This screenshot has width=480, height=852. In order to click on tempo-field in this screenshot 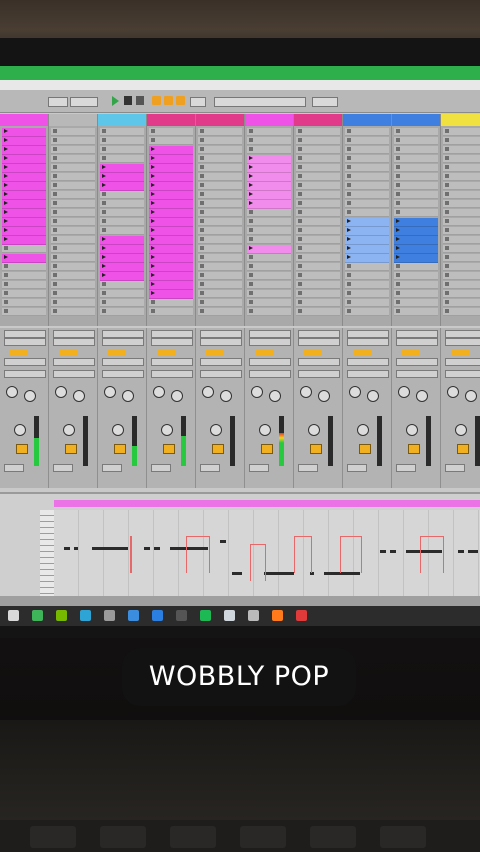, I will do `click(58, 102)`.